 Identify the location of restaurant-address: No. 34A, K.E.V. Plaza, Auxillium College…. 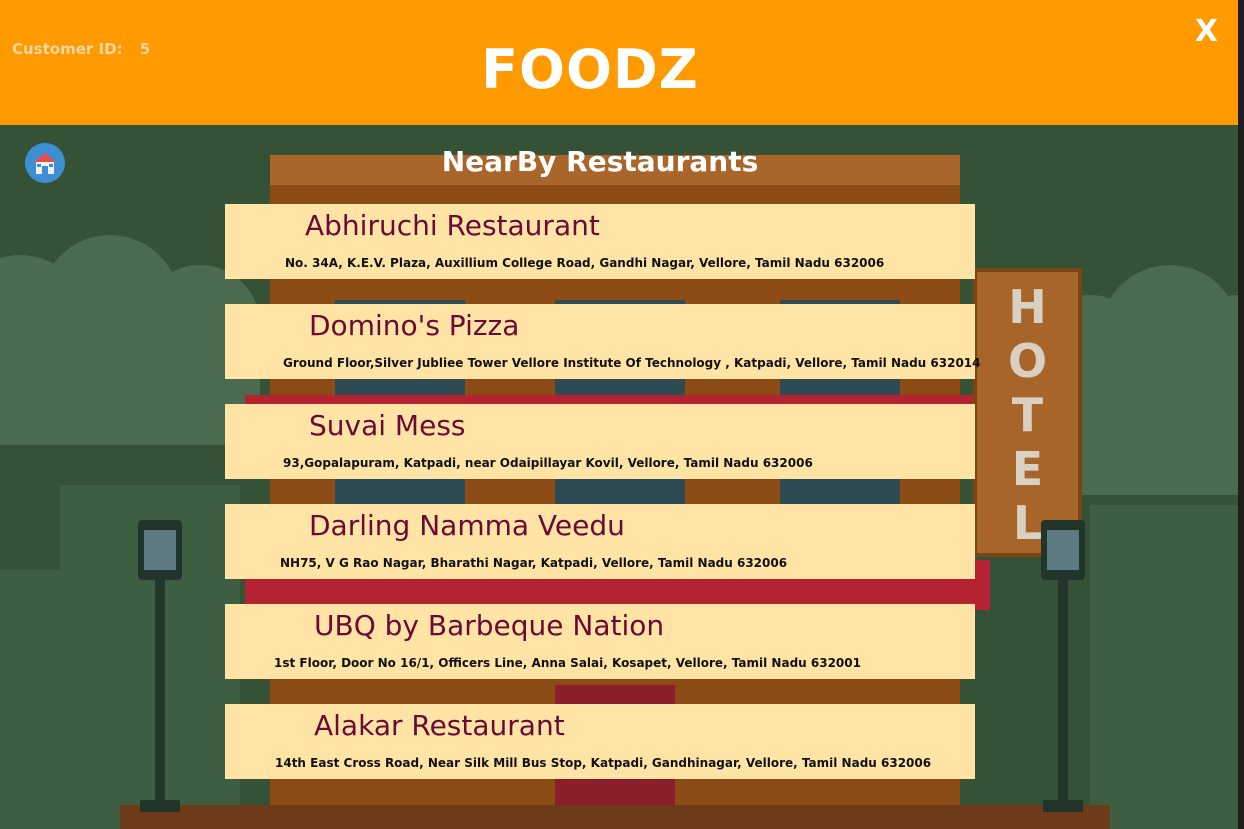
(585, 263).